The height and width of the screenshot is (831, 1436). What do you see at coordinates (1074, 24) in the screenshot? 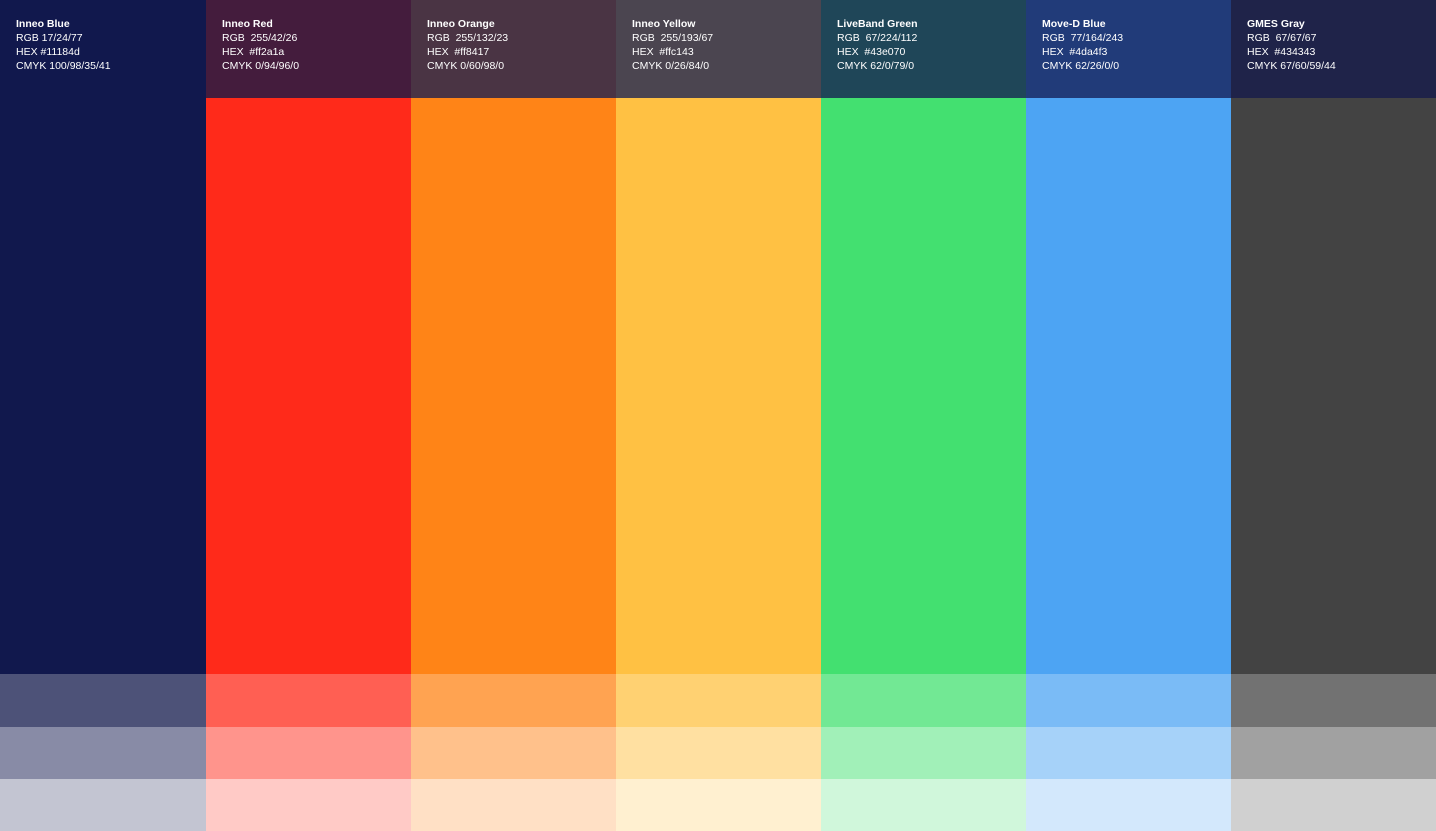
I see `swatch-name: Move-D Blue` at bounding box center [1074, 24].